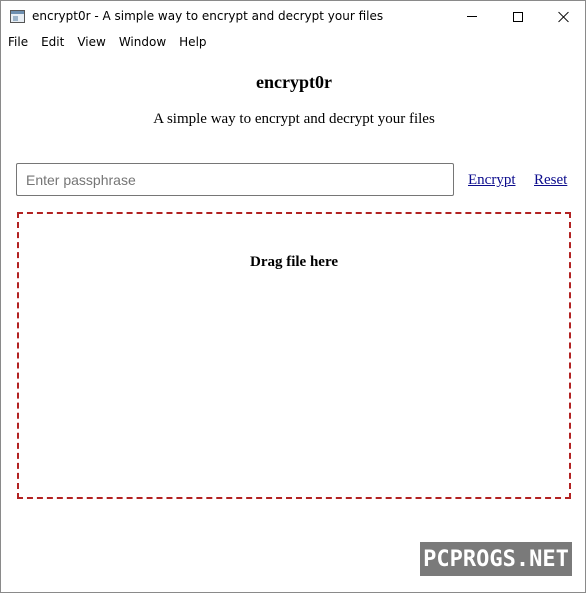 This screenshot has height=593, width=586. What do you see at coordinates (294, 262) in the screenshot?
I see `drop-zone-label: Drag file here` at bounding box center [294, 262].